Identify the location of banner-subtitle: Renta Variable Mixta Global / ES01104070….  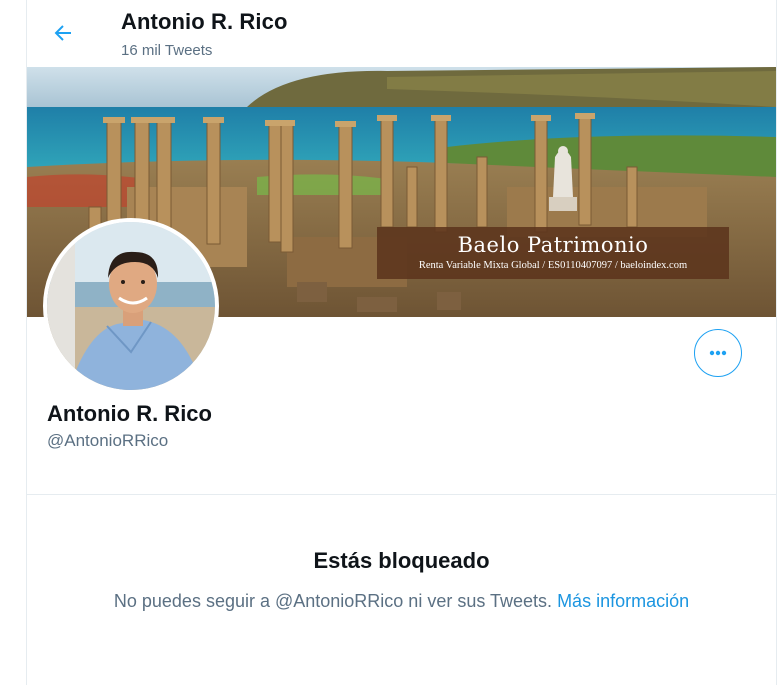
(553, 265).